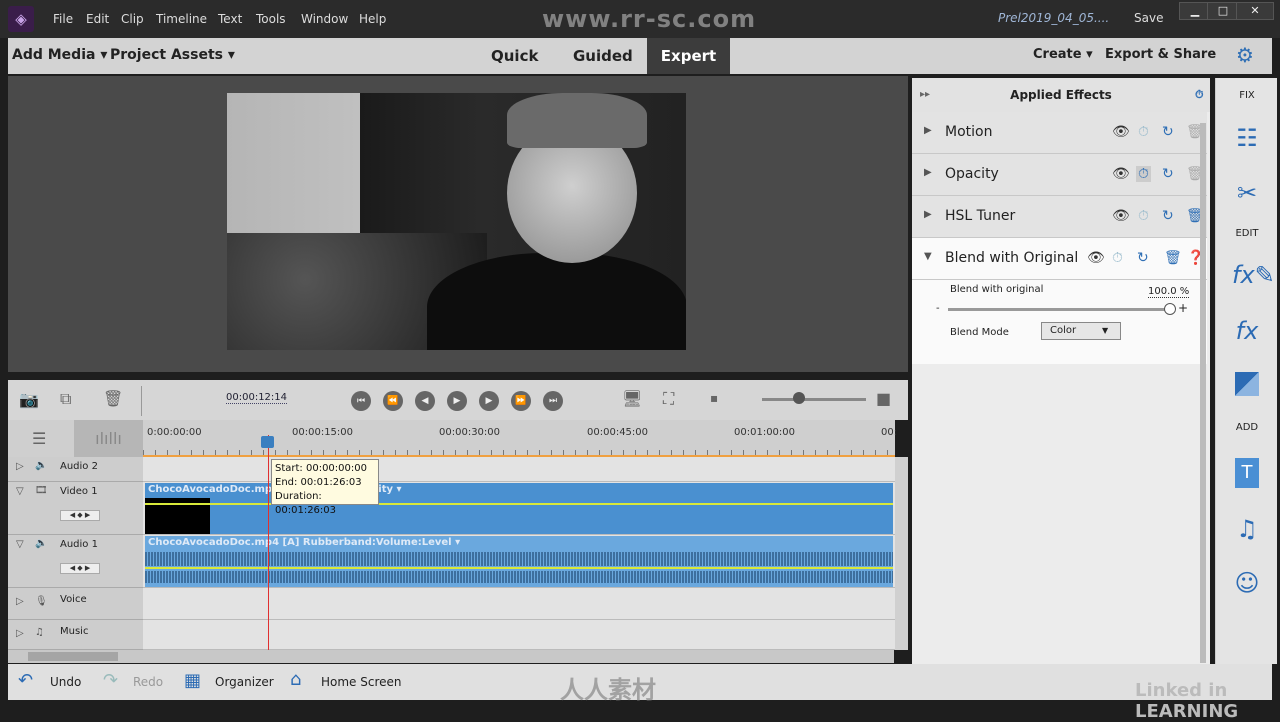 The height and width of the screenshot is (722, 1280). Describe the element at coordinates (1059, 259) in the screenshot. I see `effect-blend-with-original: ▼ Blend with Original 👁 ⏱ ↻ 🗑 ❓` at that location.